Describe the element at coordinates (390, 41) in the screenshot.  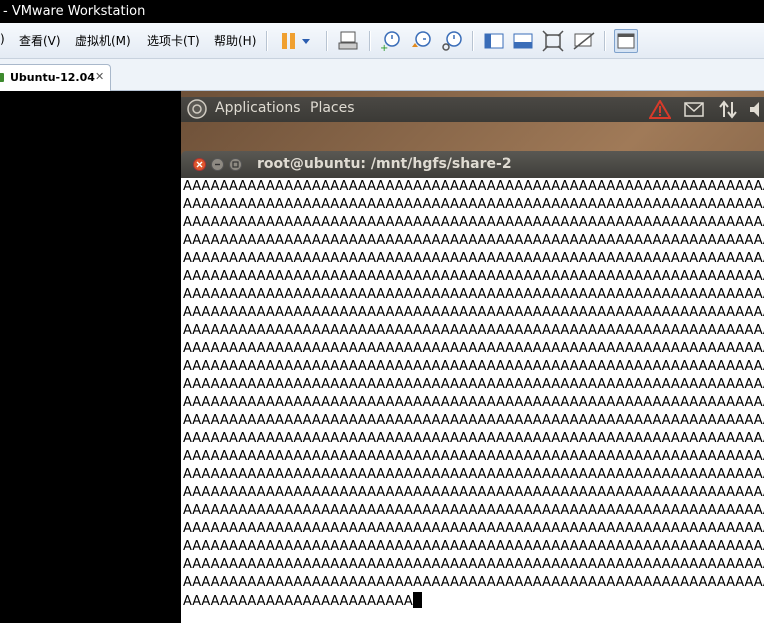
I see `take-snapshot-icon: +` at that location.